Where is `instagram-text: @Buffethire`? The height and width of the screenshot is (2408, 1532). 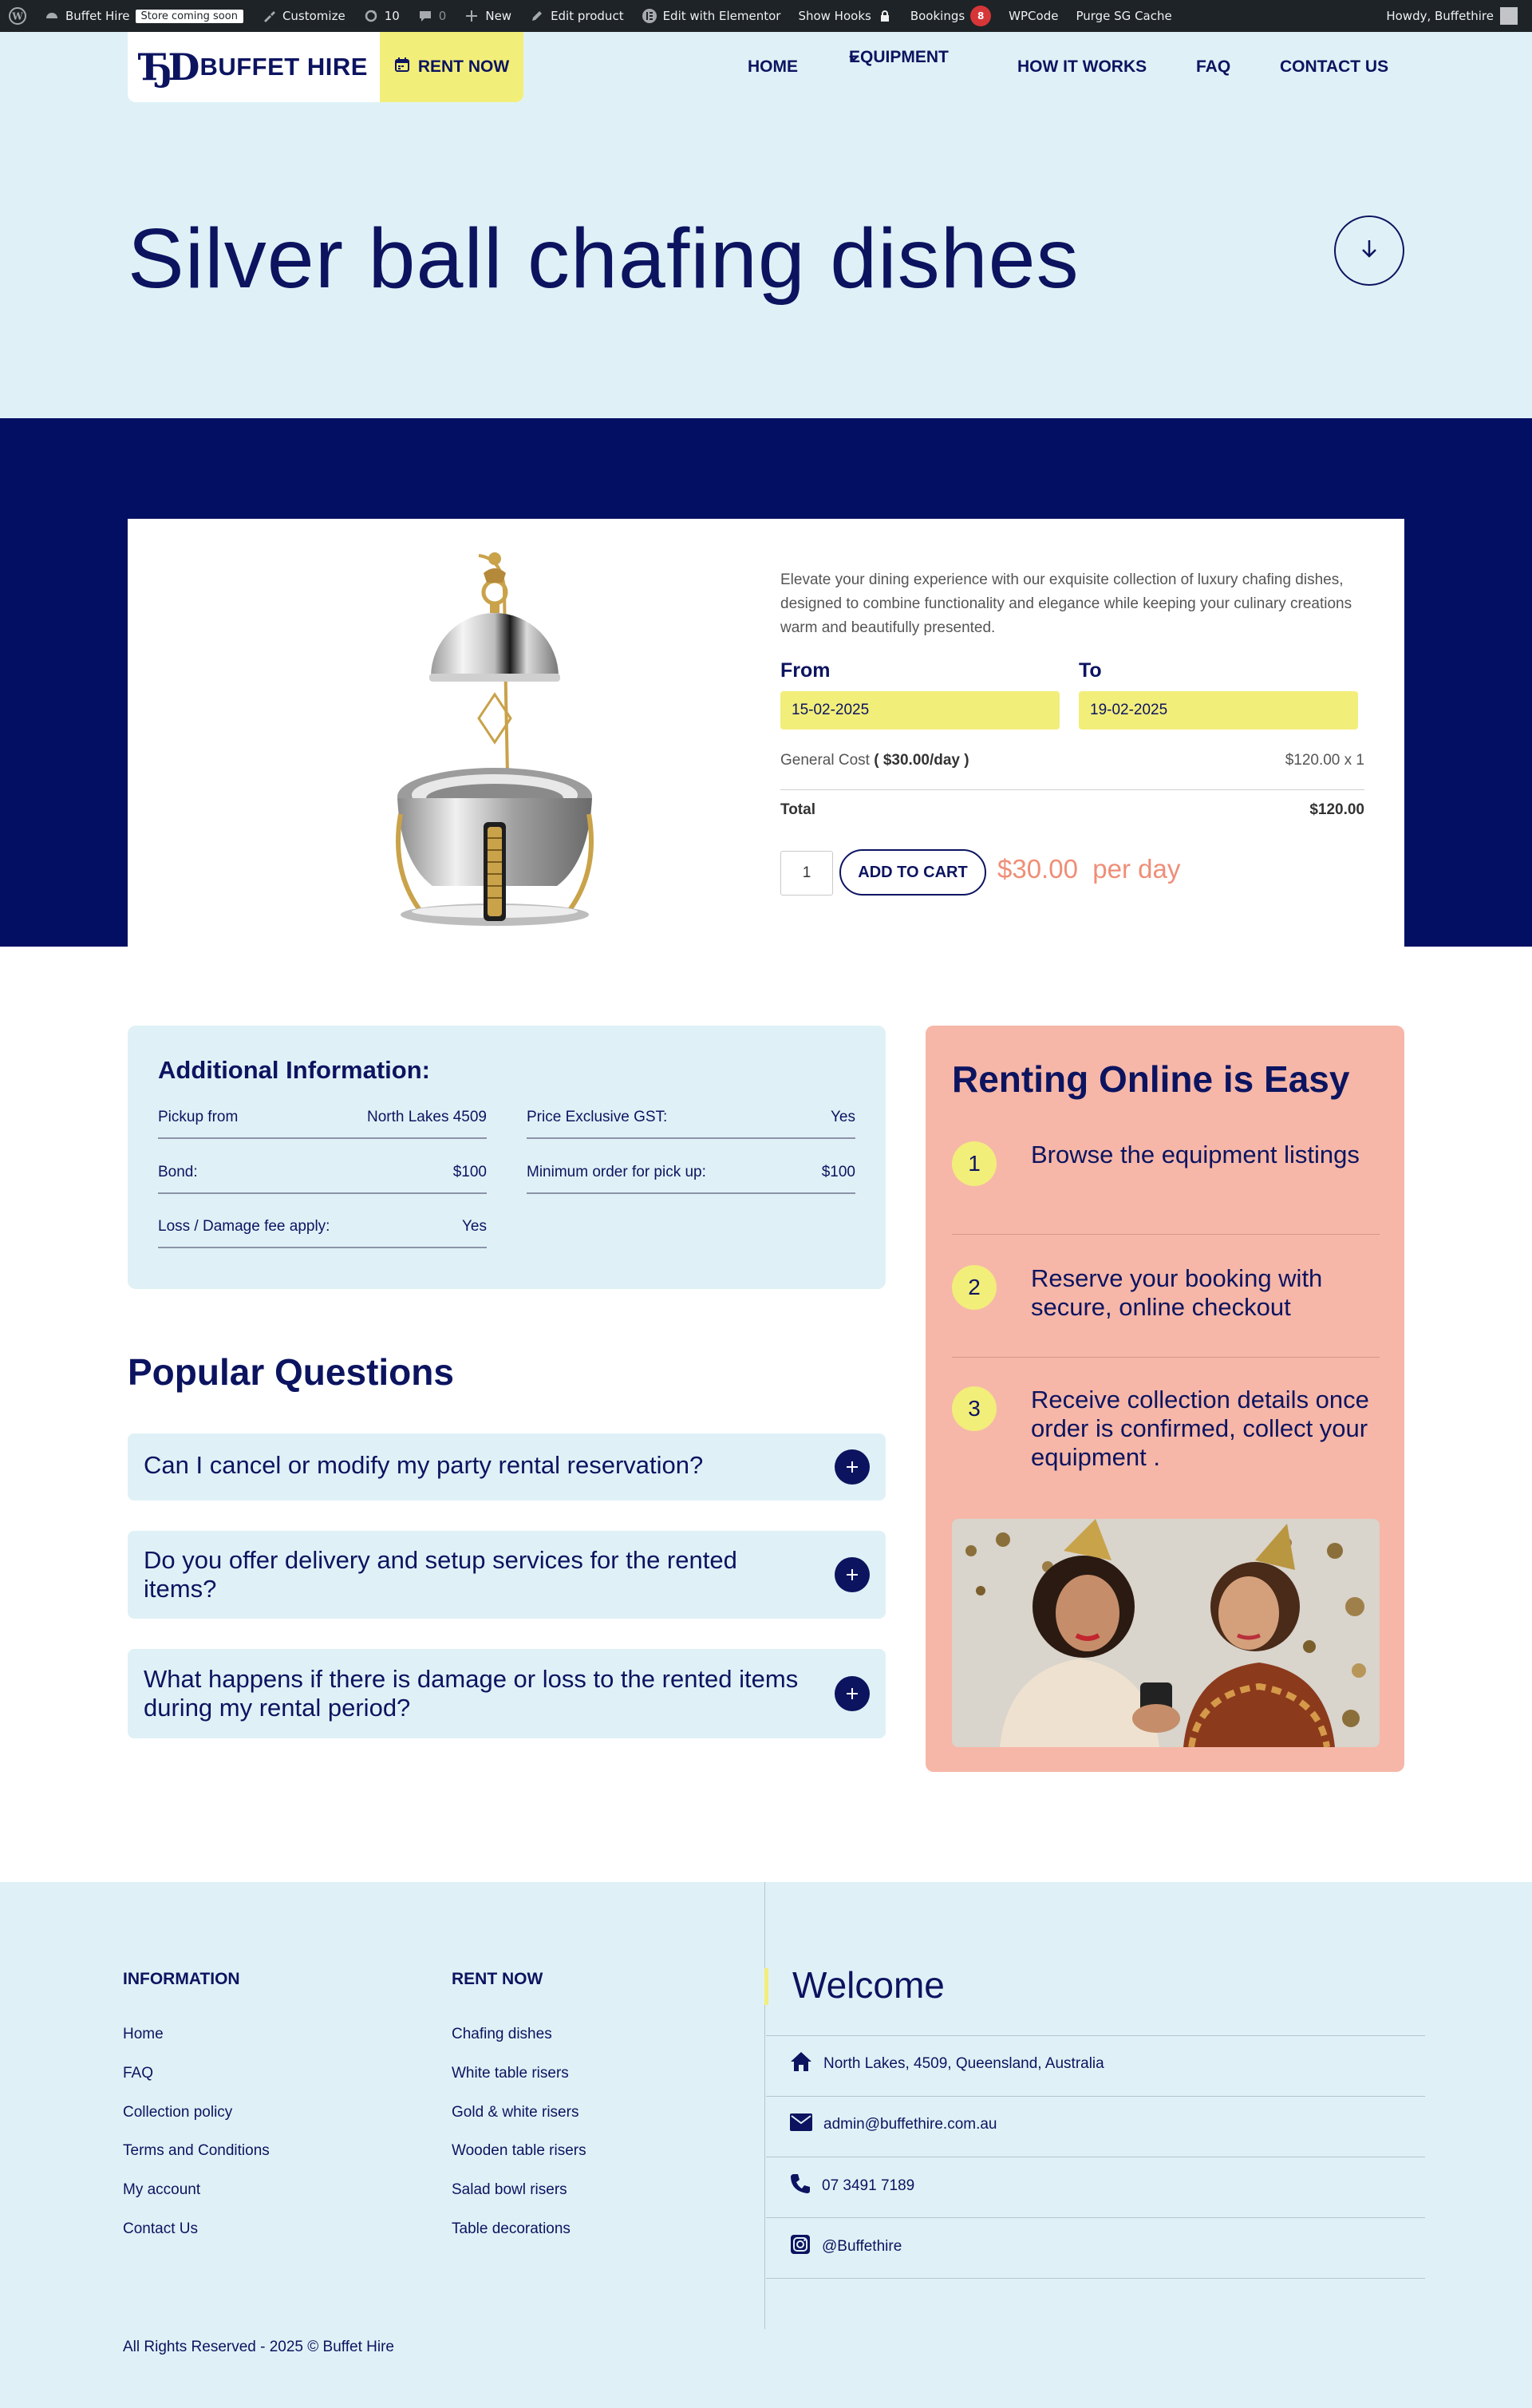 instagram-text: @Buffethire is located at coordinates (862, 2247).